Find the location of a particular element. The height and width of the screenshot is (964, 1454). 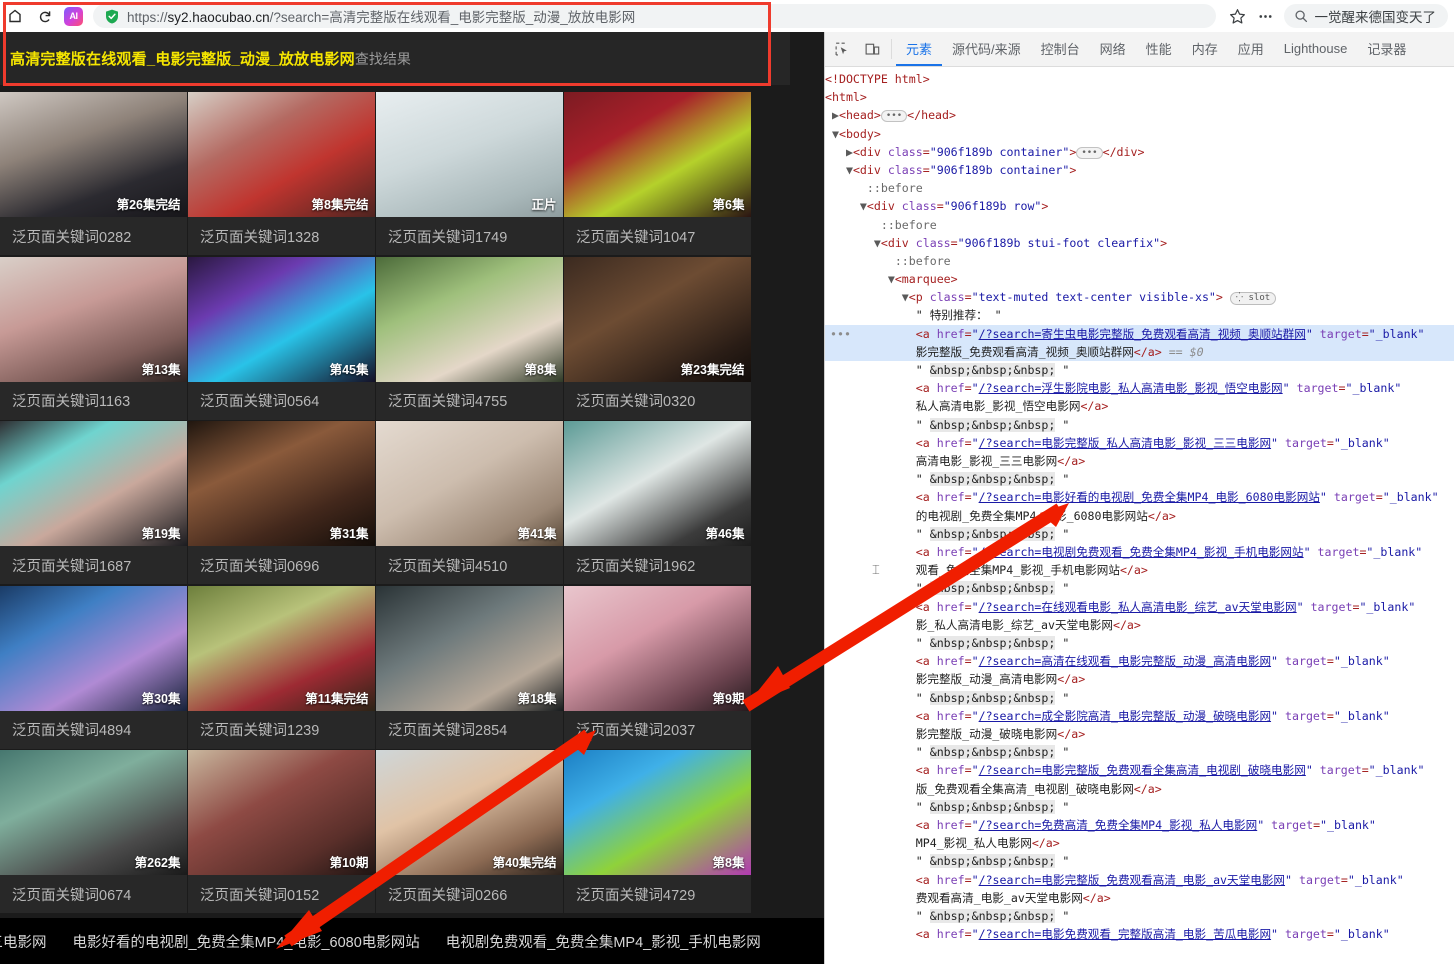

video-card-title: 泛页面关键词1163 is located at coordinates (93, 401).